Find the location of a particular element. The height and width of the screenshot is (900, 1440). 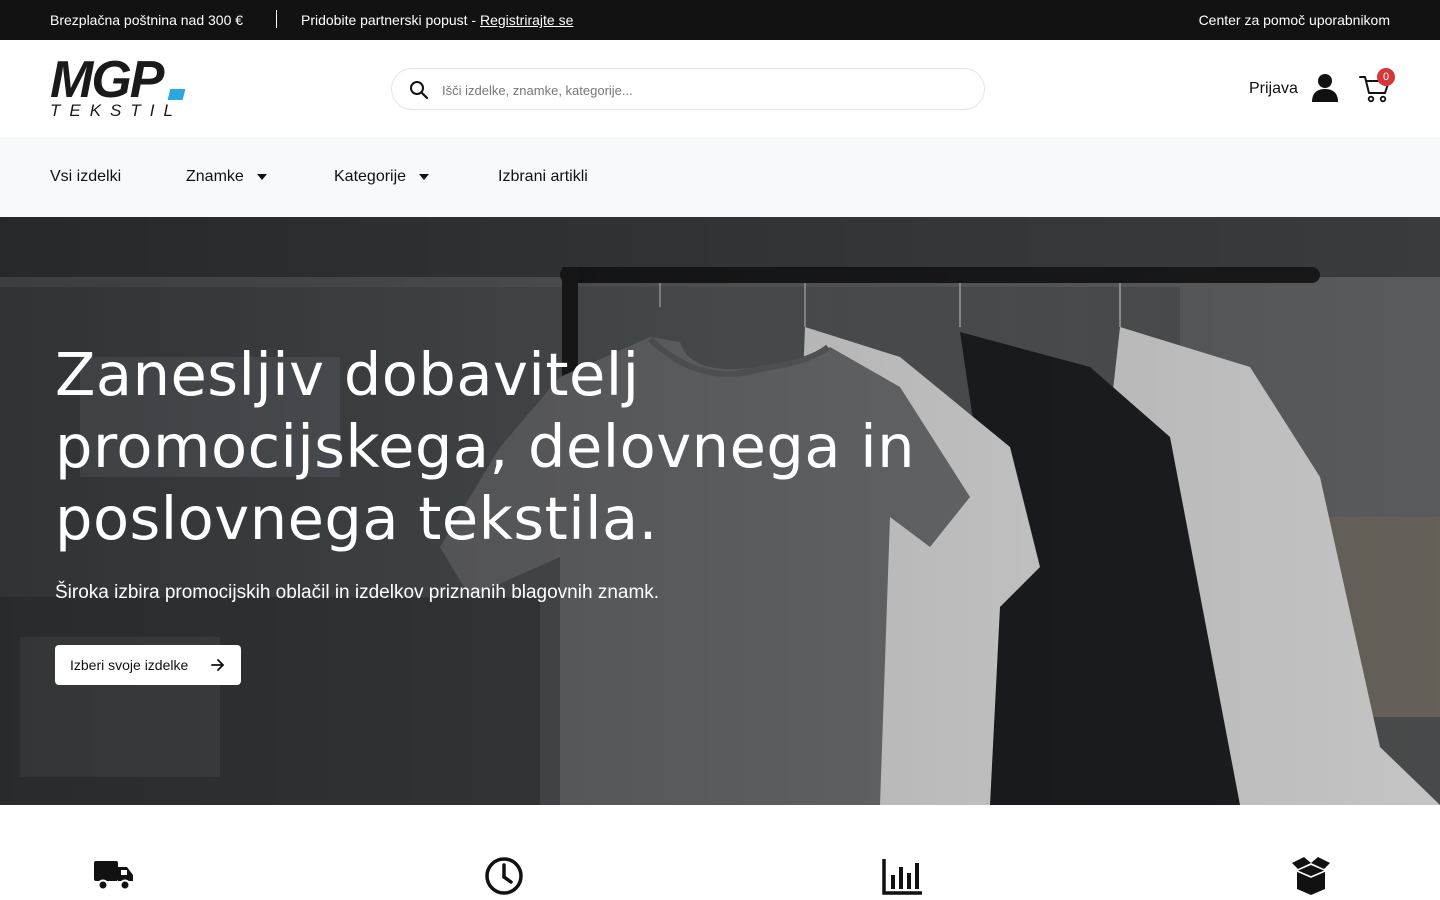

hero-title-line-1: Zanesljiv dobavitelj is located at coordinates (347, 374).